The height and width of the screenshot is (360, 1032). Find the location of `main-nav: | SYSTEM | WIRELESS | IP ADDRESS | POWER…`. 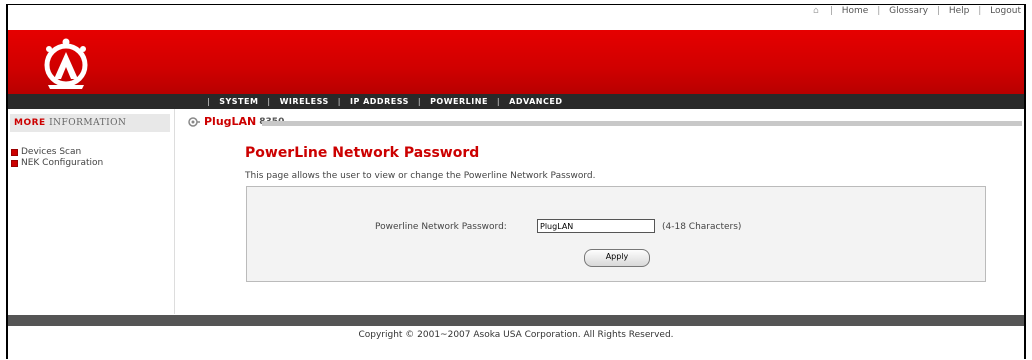

main-nav: | SYSTEM | WIRELESS | IP ADDRESS | POWER… is located at coordinates (516, 101).